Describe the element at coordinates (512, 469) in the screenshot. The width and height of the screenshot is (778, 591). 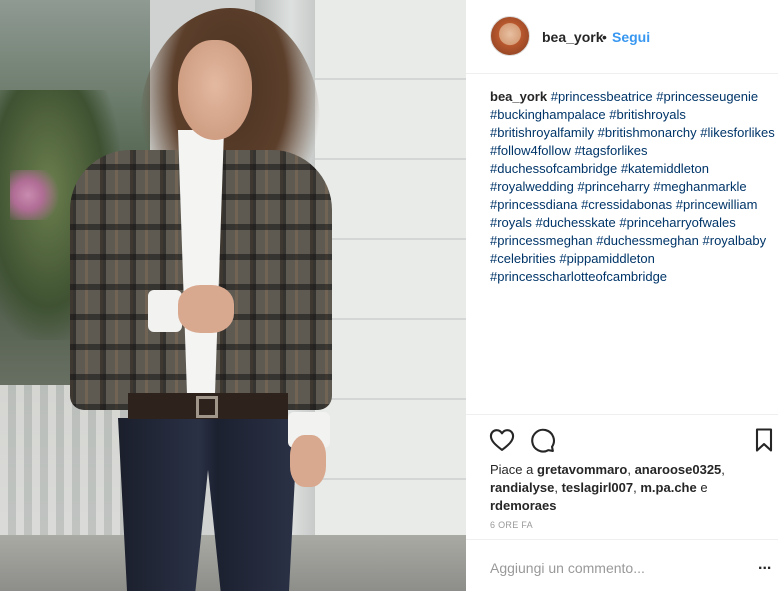
I see `likes-prefix: Piace a` at that location.